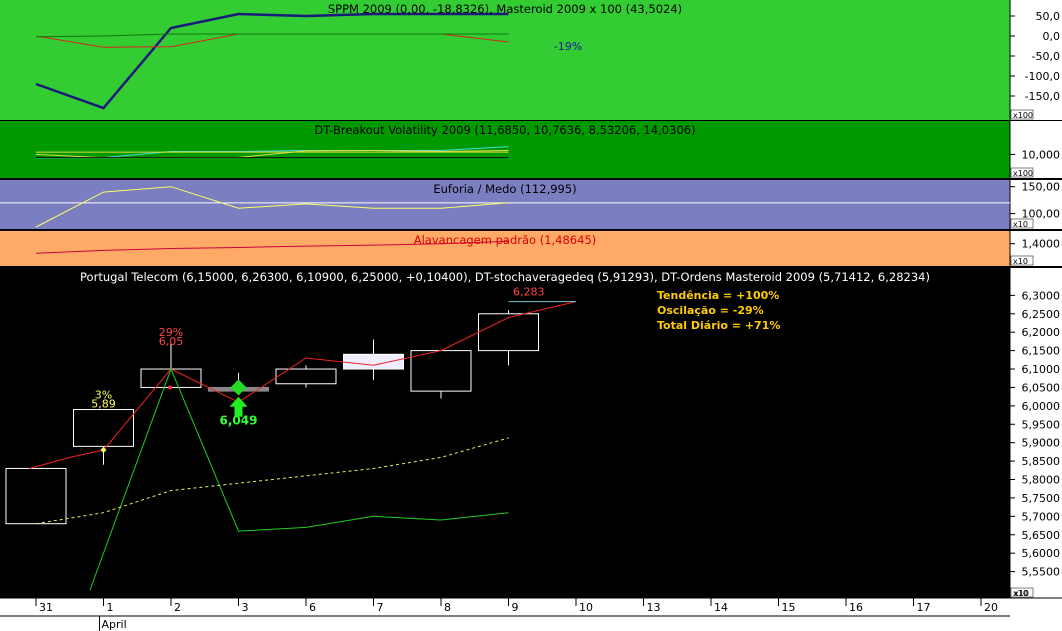  What do you see at coordinates (1041, 480) in the screenshot?
I see `y-tick-label: 5,8000` at bounding box center [1041, 480].